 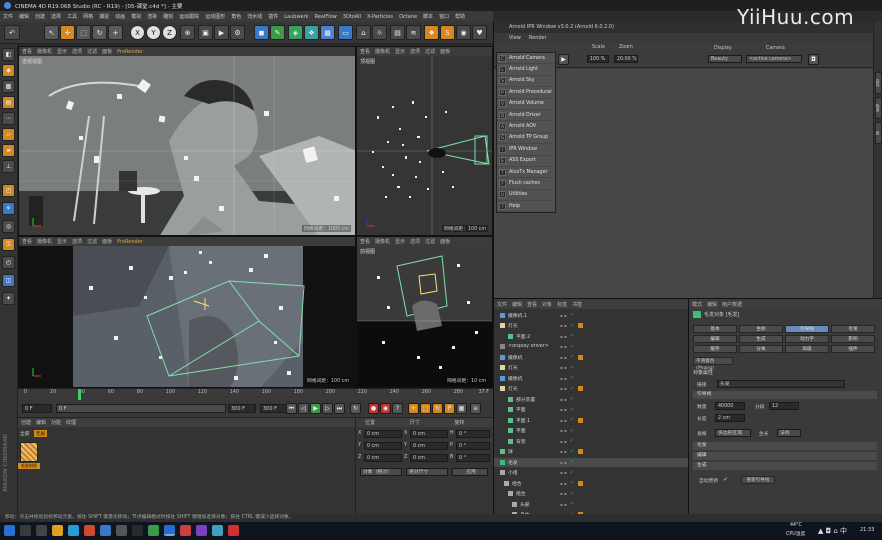 I want to click on section-edit: 编辑, so click(x=785, y=456).